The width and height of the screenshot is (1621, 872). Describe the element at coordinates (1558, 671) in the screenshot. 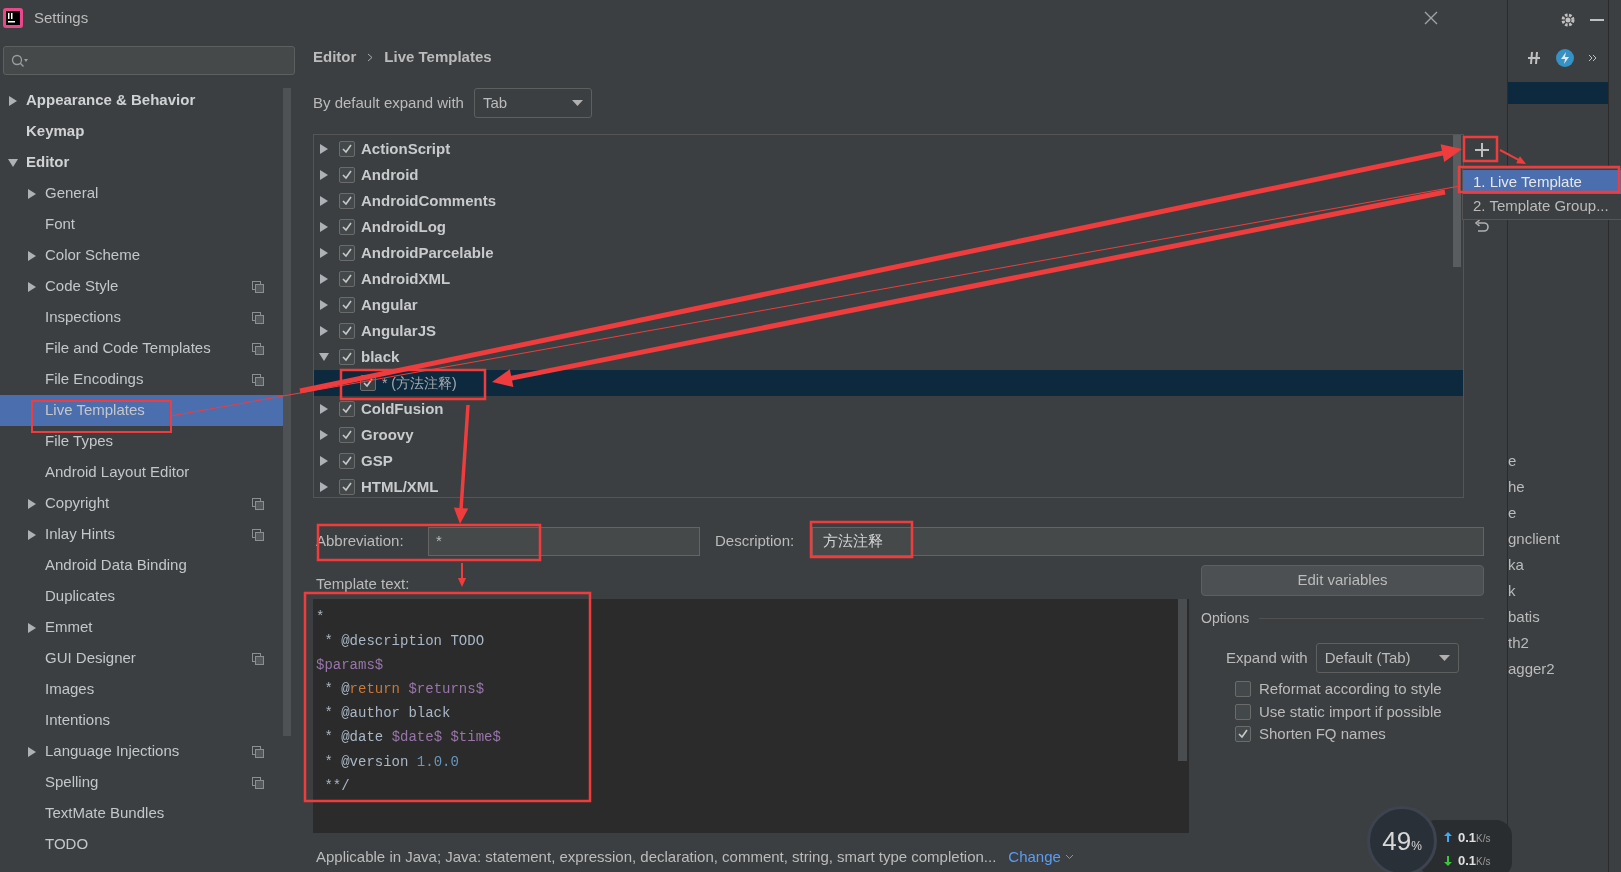

I see `list-item-text: agger2` at that location.